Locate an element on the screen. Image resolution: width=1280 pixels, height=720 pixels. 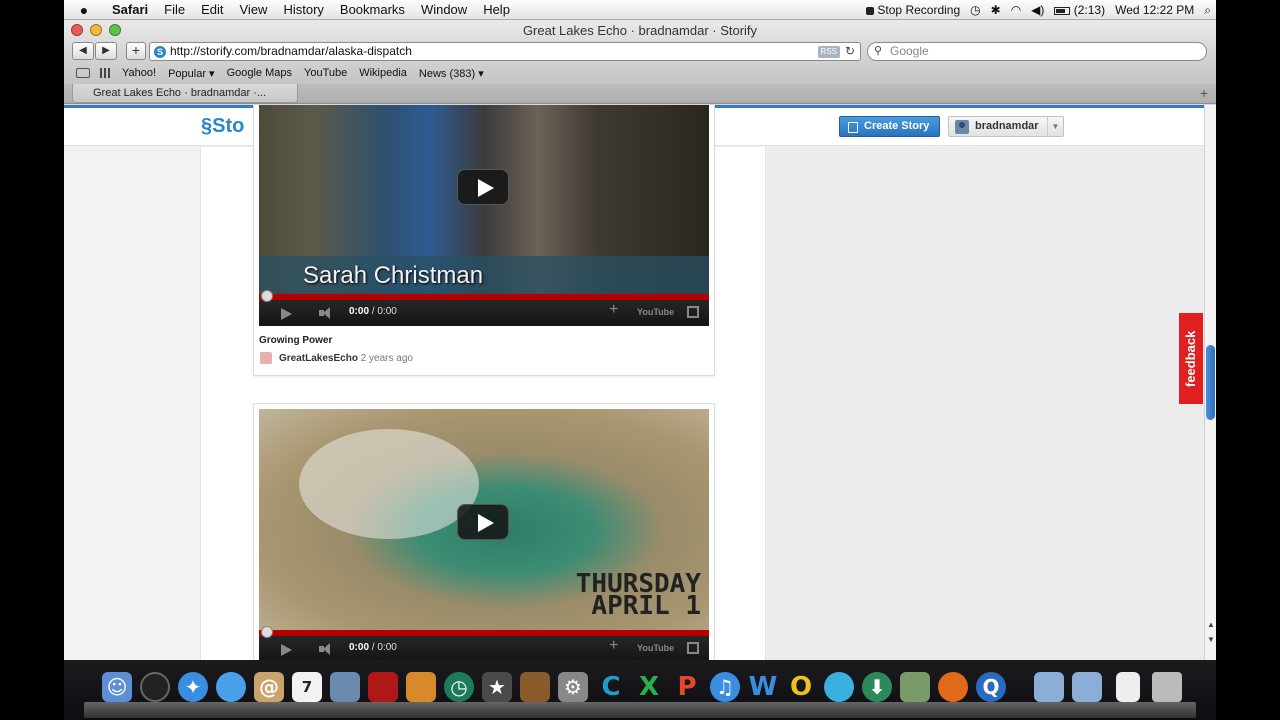
finder-icon: ☺ is located at coordinates (117, 687).